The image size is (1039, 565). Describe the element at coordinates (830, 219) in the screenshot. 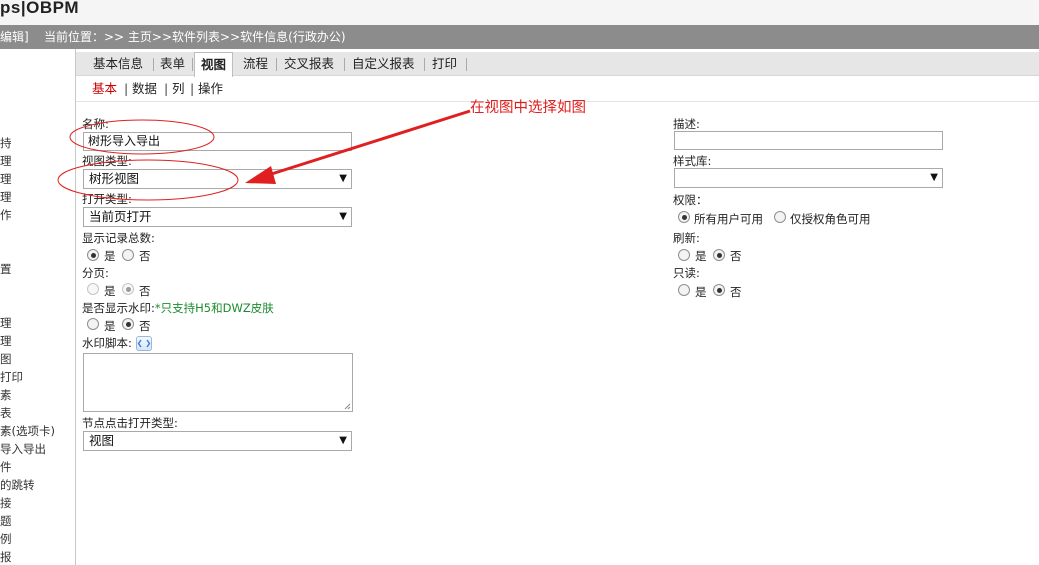

I see `permission-role-label: 仅授权角色可用` at that location.